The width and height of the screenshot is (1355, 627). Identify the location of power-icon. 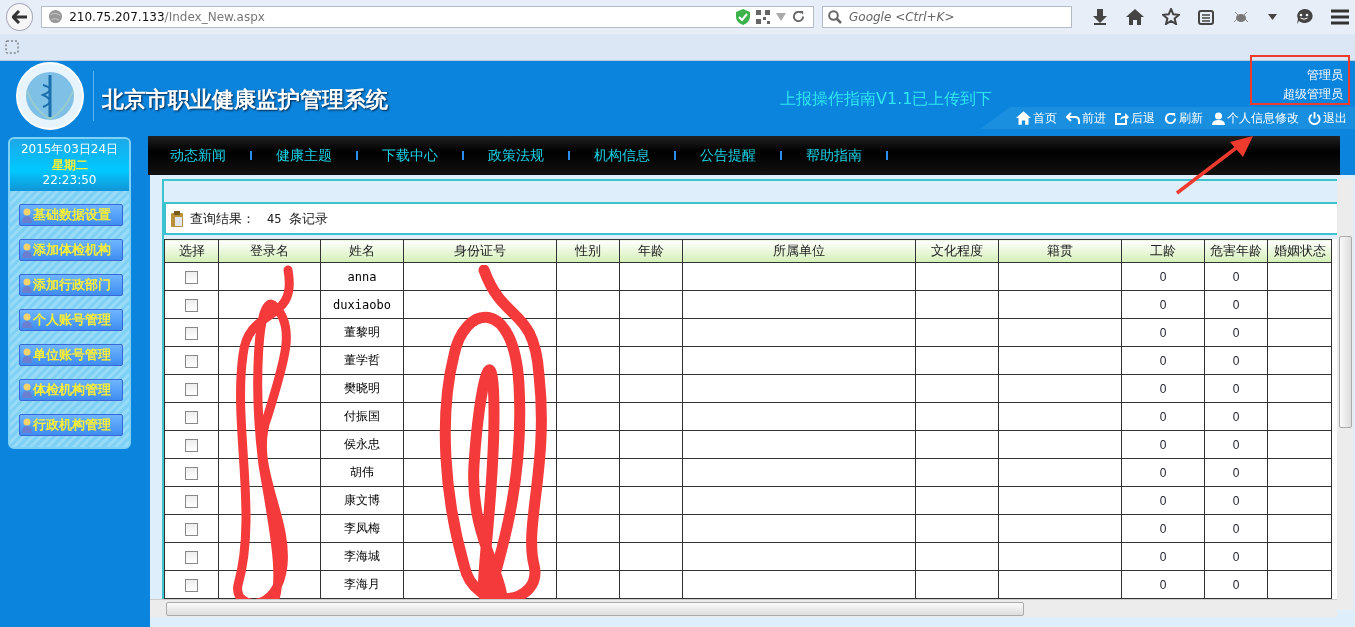
(1314, 118).